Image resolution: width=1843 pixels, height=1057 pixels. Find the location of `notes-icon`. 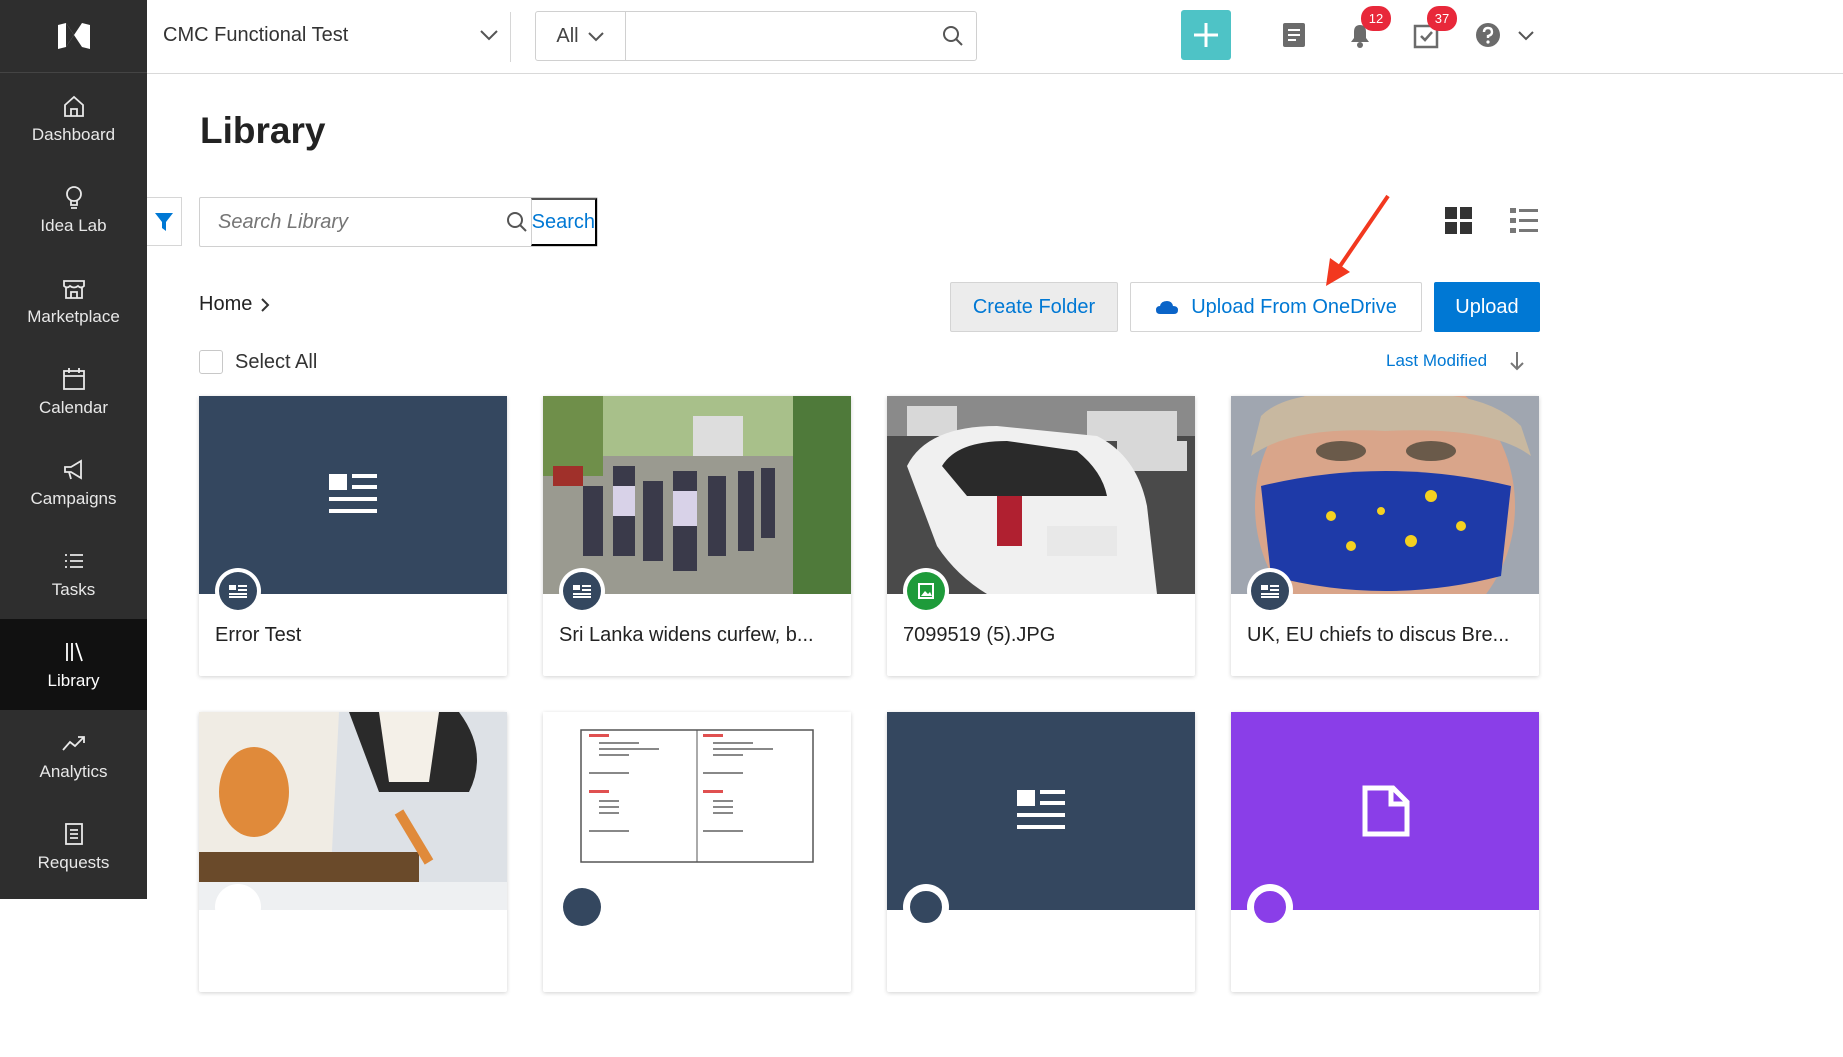

notes-icon is located at coordinates (1294, 35).